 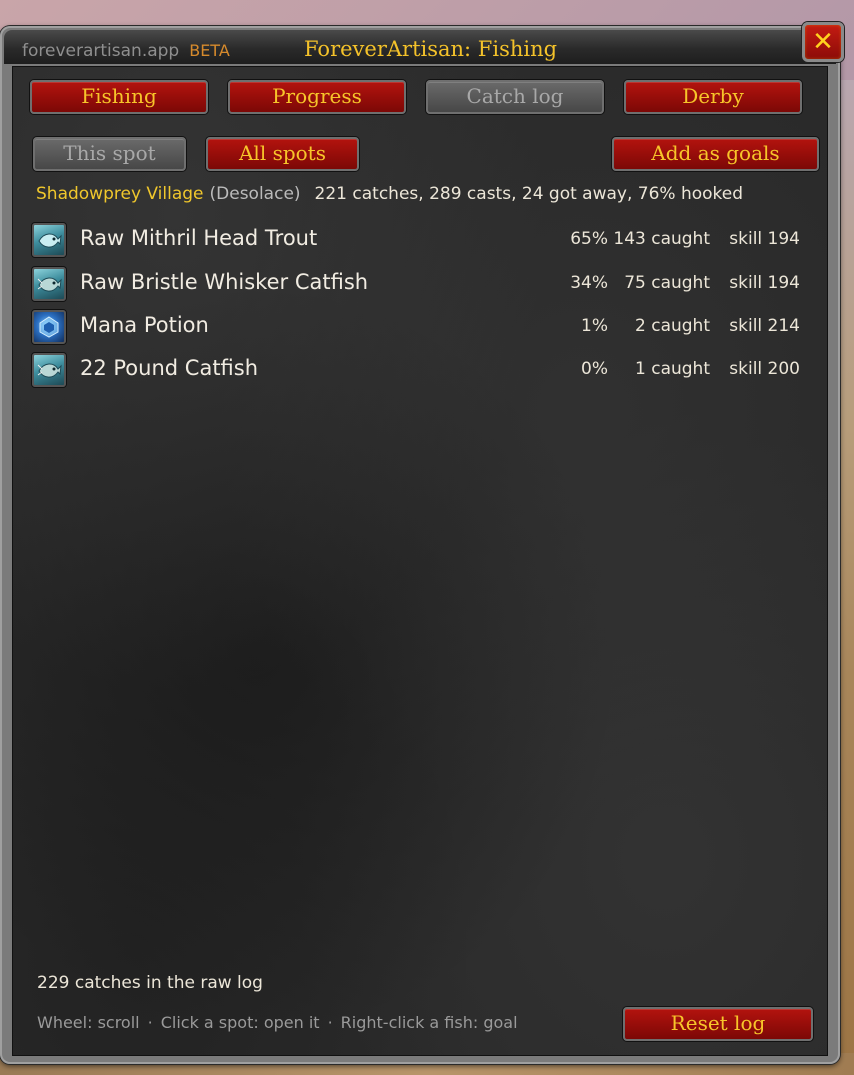 I want to click on catch-percent: 0%, so click(x=594, y=369).